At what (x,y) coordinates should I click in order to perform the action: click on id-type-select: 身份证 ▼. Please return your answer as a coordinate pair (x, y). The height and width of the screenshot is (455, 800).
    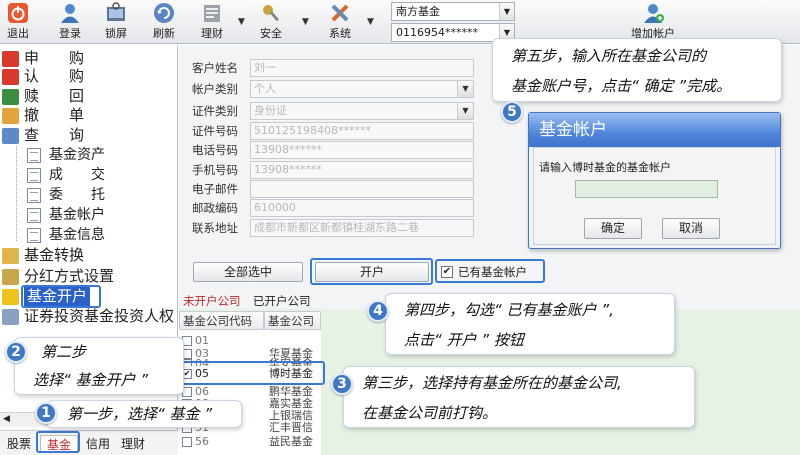
    Looking at the image, I should click on (362, 111).